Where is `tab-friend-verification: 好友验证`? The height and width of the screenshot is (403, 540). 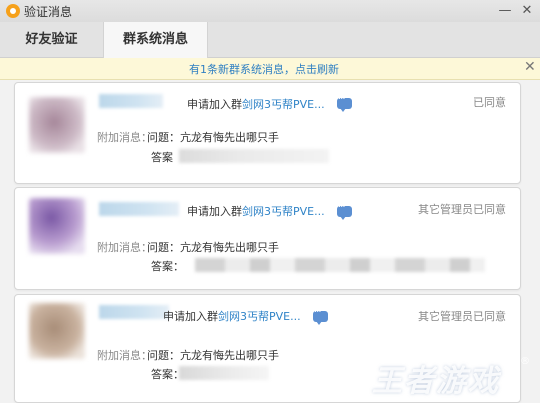 tab-friend-verification: 好友验证 is located at coordinates (51, 39).